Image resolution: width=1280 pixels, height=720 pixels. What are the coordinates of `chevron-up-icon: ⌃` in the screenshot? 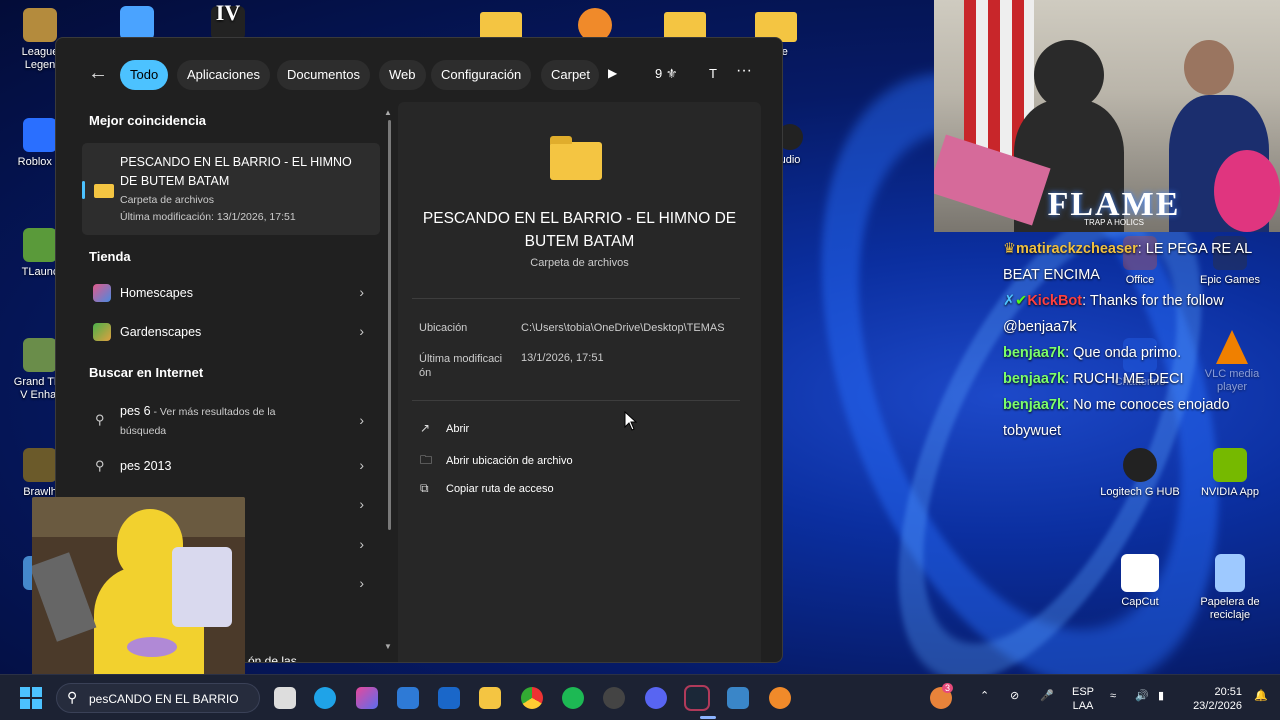 It's located at (984, 696).